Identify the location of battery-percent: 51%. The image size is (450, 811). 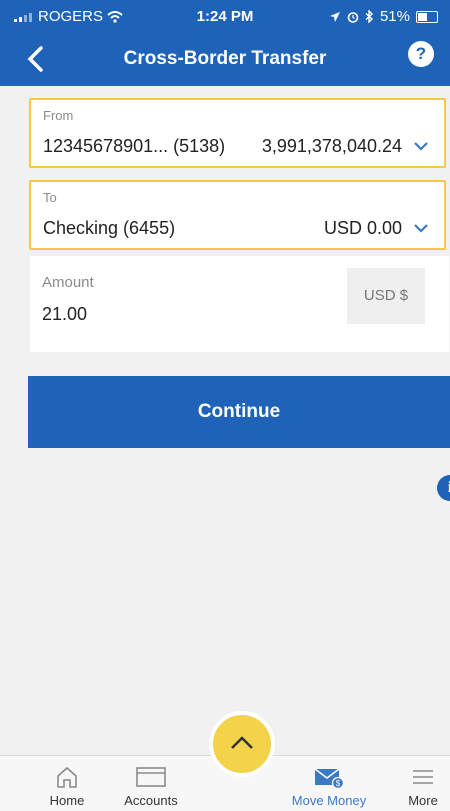
(394, 16).